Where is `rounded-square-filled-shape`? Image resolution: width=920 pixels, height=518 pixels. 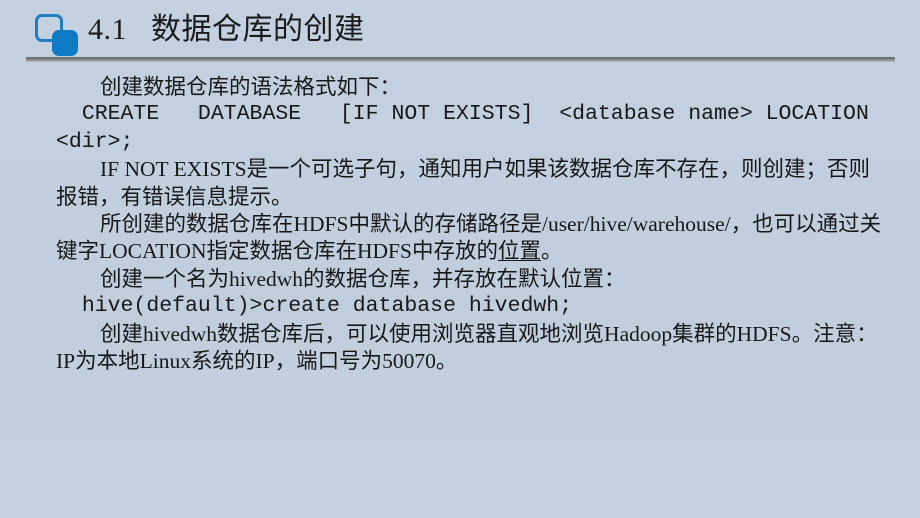
rounded-square-filled-shape is located at coordinates (65, 43).